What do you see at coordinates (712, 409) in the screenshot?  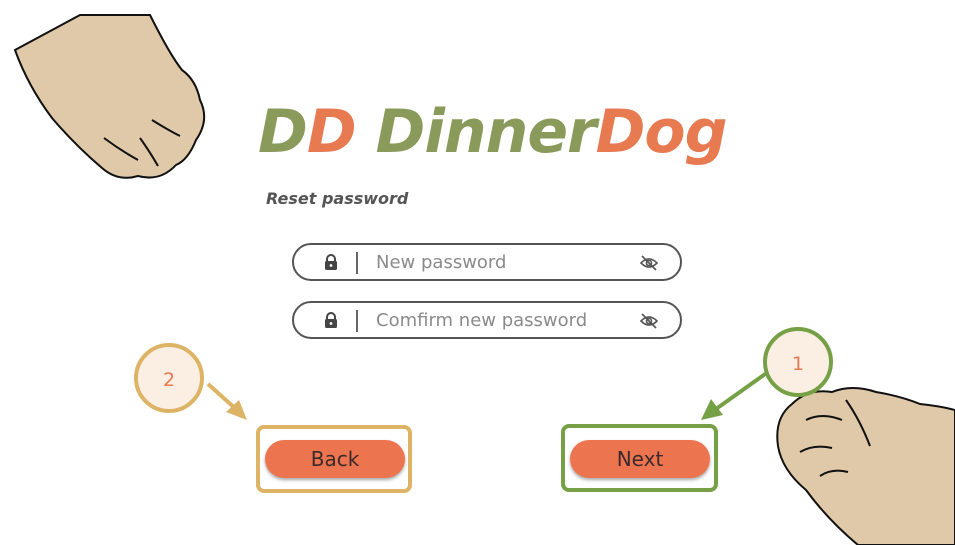 I see `arrow-head-next` at bounding box center [712, 409].